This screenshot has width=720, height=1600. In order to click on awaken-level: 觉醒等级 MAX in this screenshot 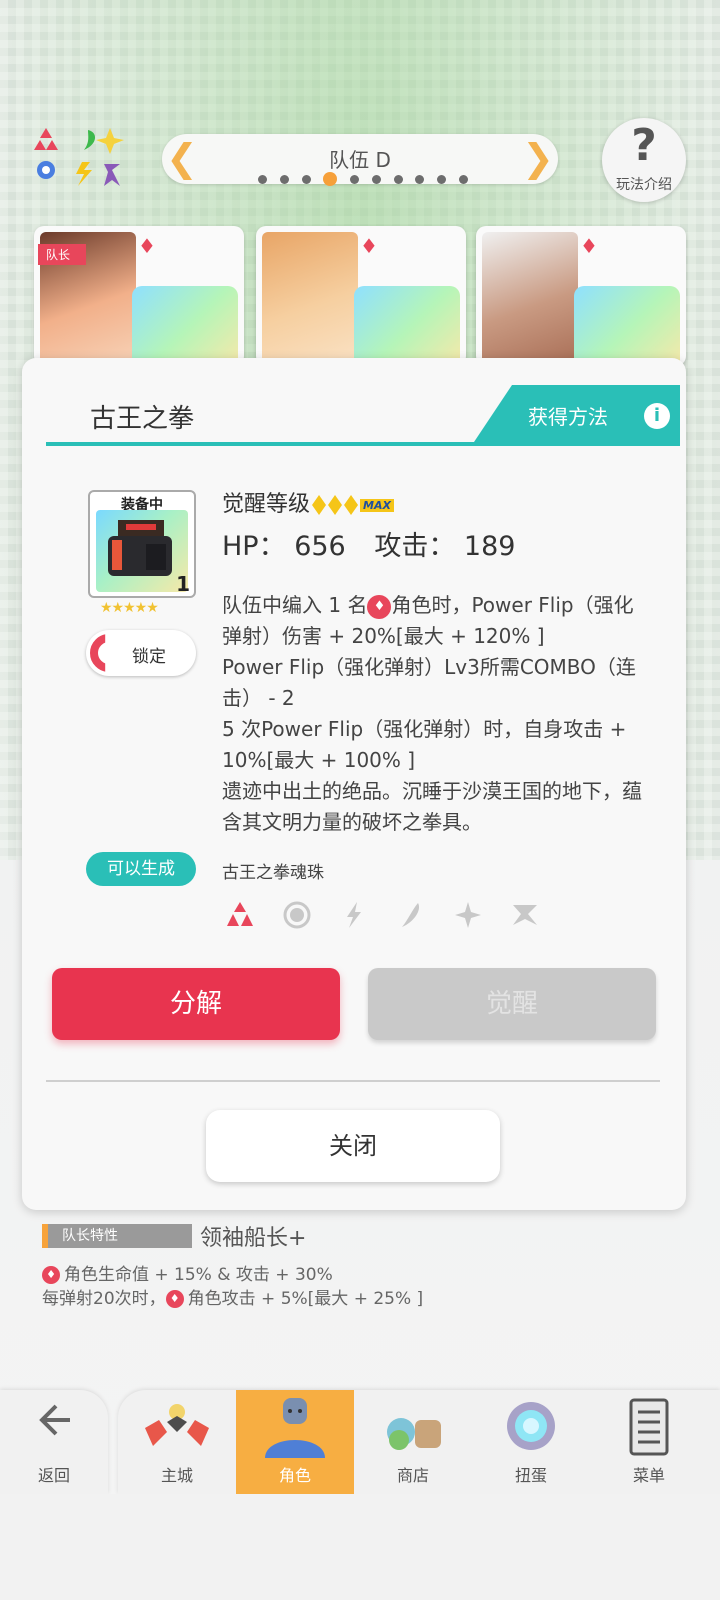, I will do `click(308, 502)`.